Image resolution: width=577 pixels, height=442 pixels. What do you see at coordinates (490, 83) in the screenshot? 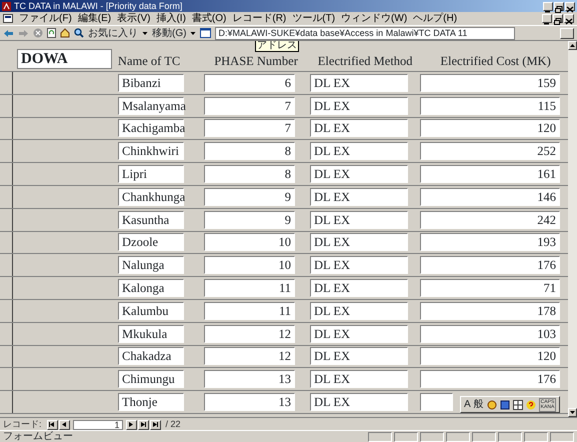
I see `cost-field: 159` at bounding box center [490, 83].